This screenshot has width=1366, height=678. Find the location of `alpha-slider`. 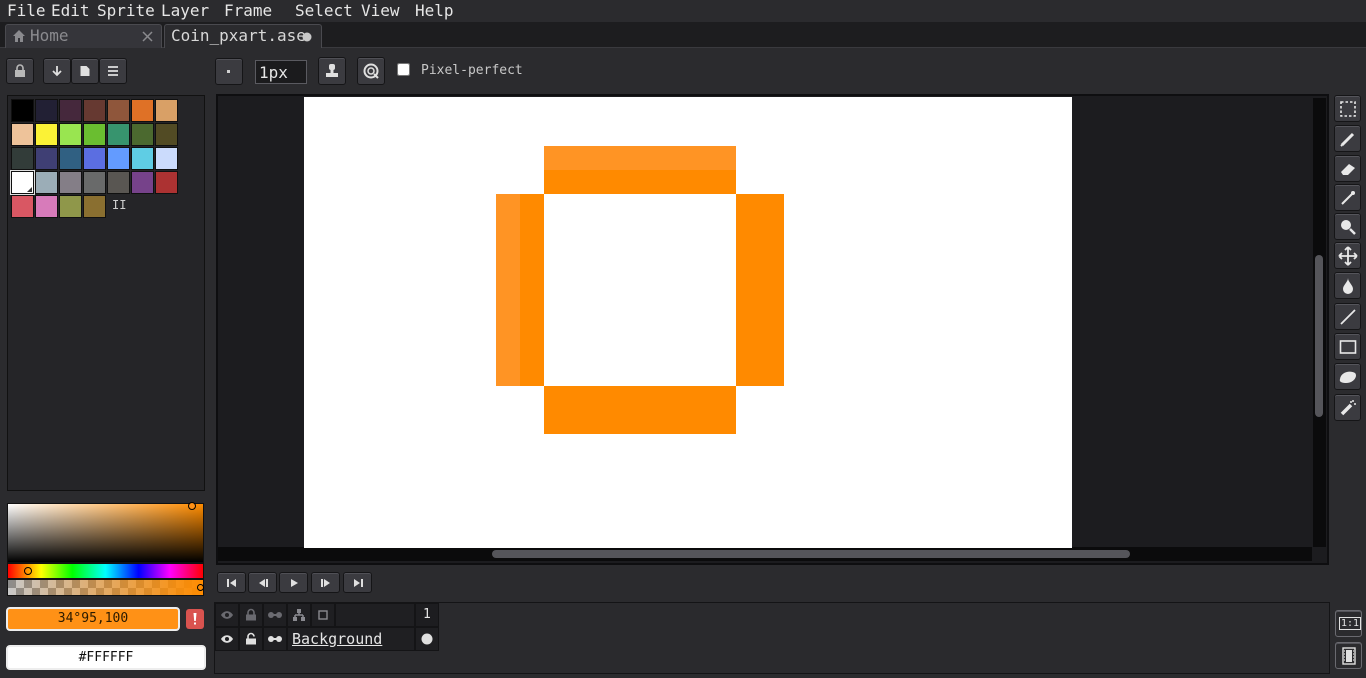

alpha-slider is located at coordinates (105, 587).